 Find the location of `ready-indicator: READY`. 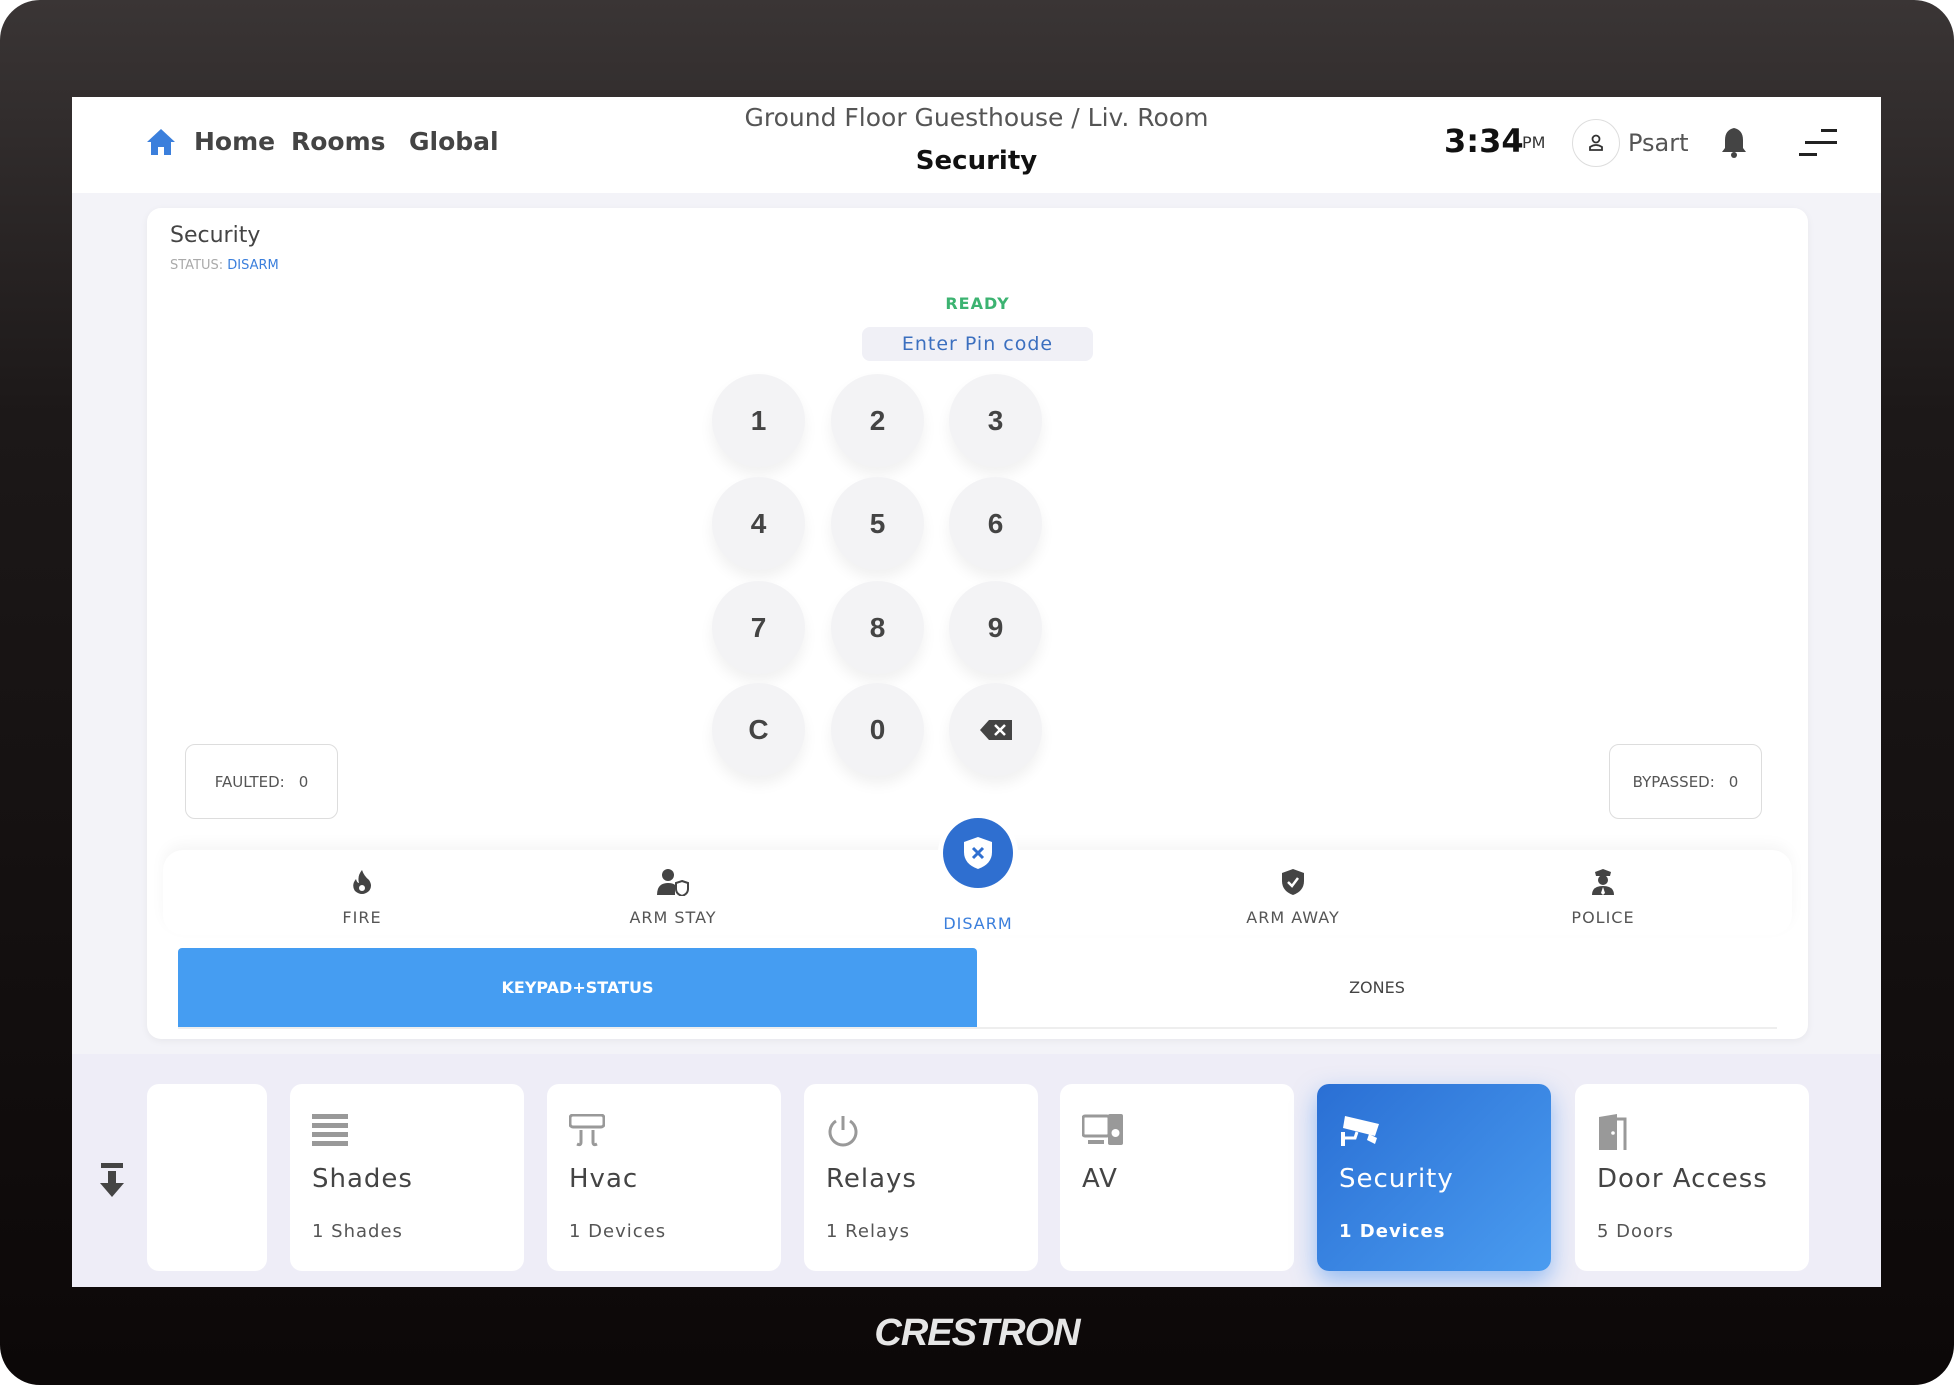

ready-indicator: READY is located at coordinates (977, 303).